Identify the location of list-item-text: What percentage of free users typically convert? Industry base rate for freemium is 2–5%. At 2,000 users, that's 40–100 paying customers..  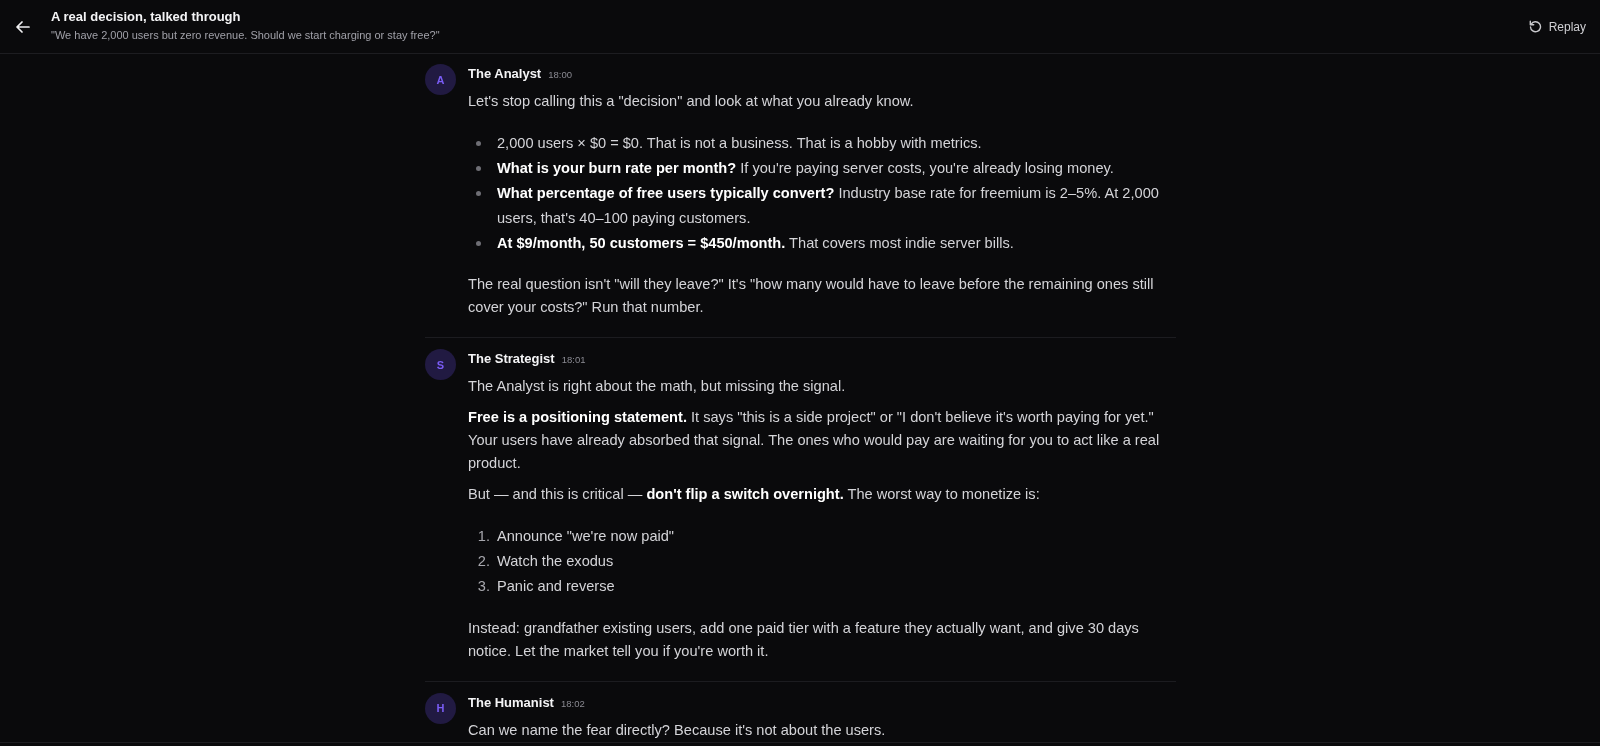
(828, 206).